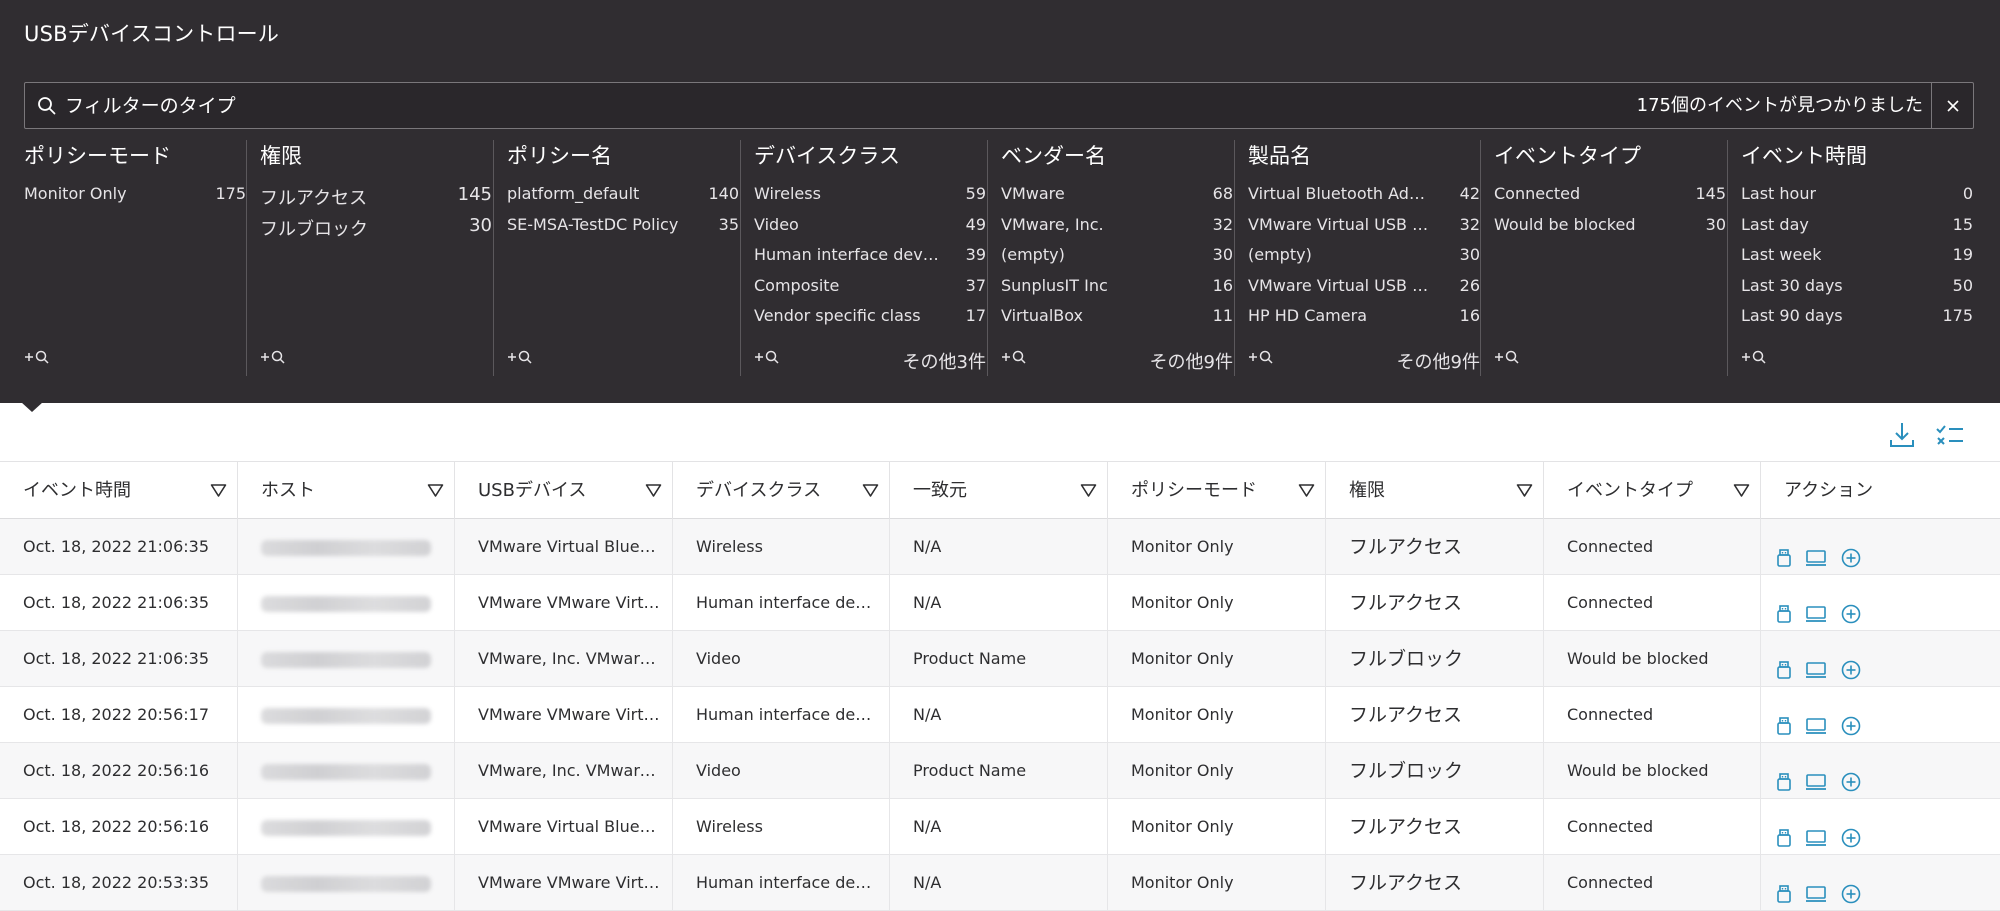 The width and height of the screenshot is (2000, 911). I want to click on facet-option: HP HD Camera 16, so click(1364, 321).